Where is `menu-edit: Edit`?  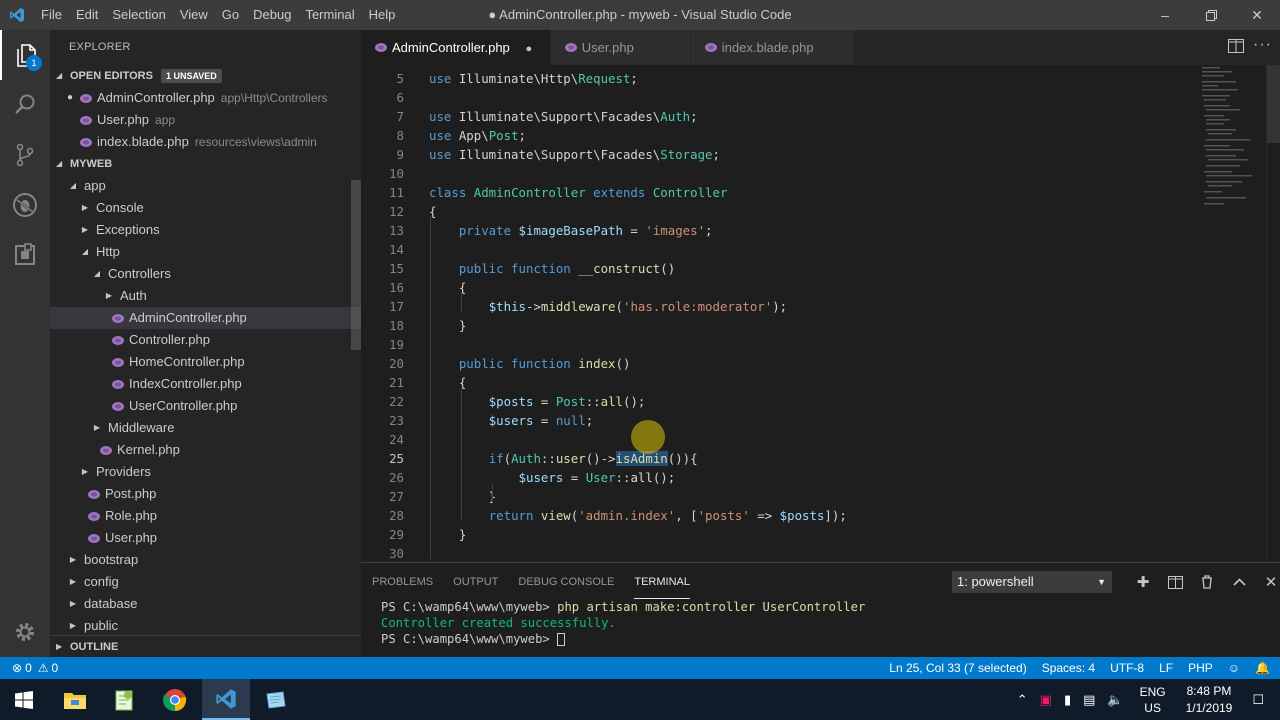 menu-edit: Edit is located at coordinates (87, 15).